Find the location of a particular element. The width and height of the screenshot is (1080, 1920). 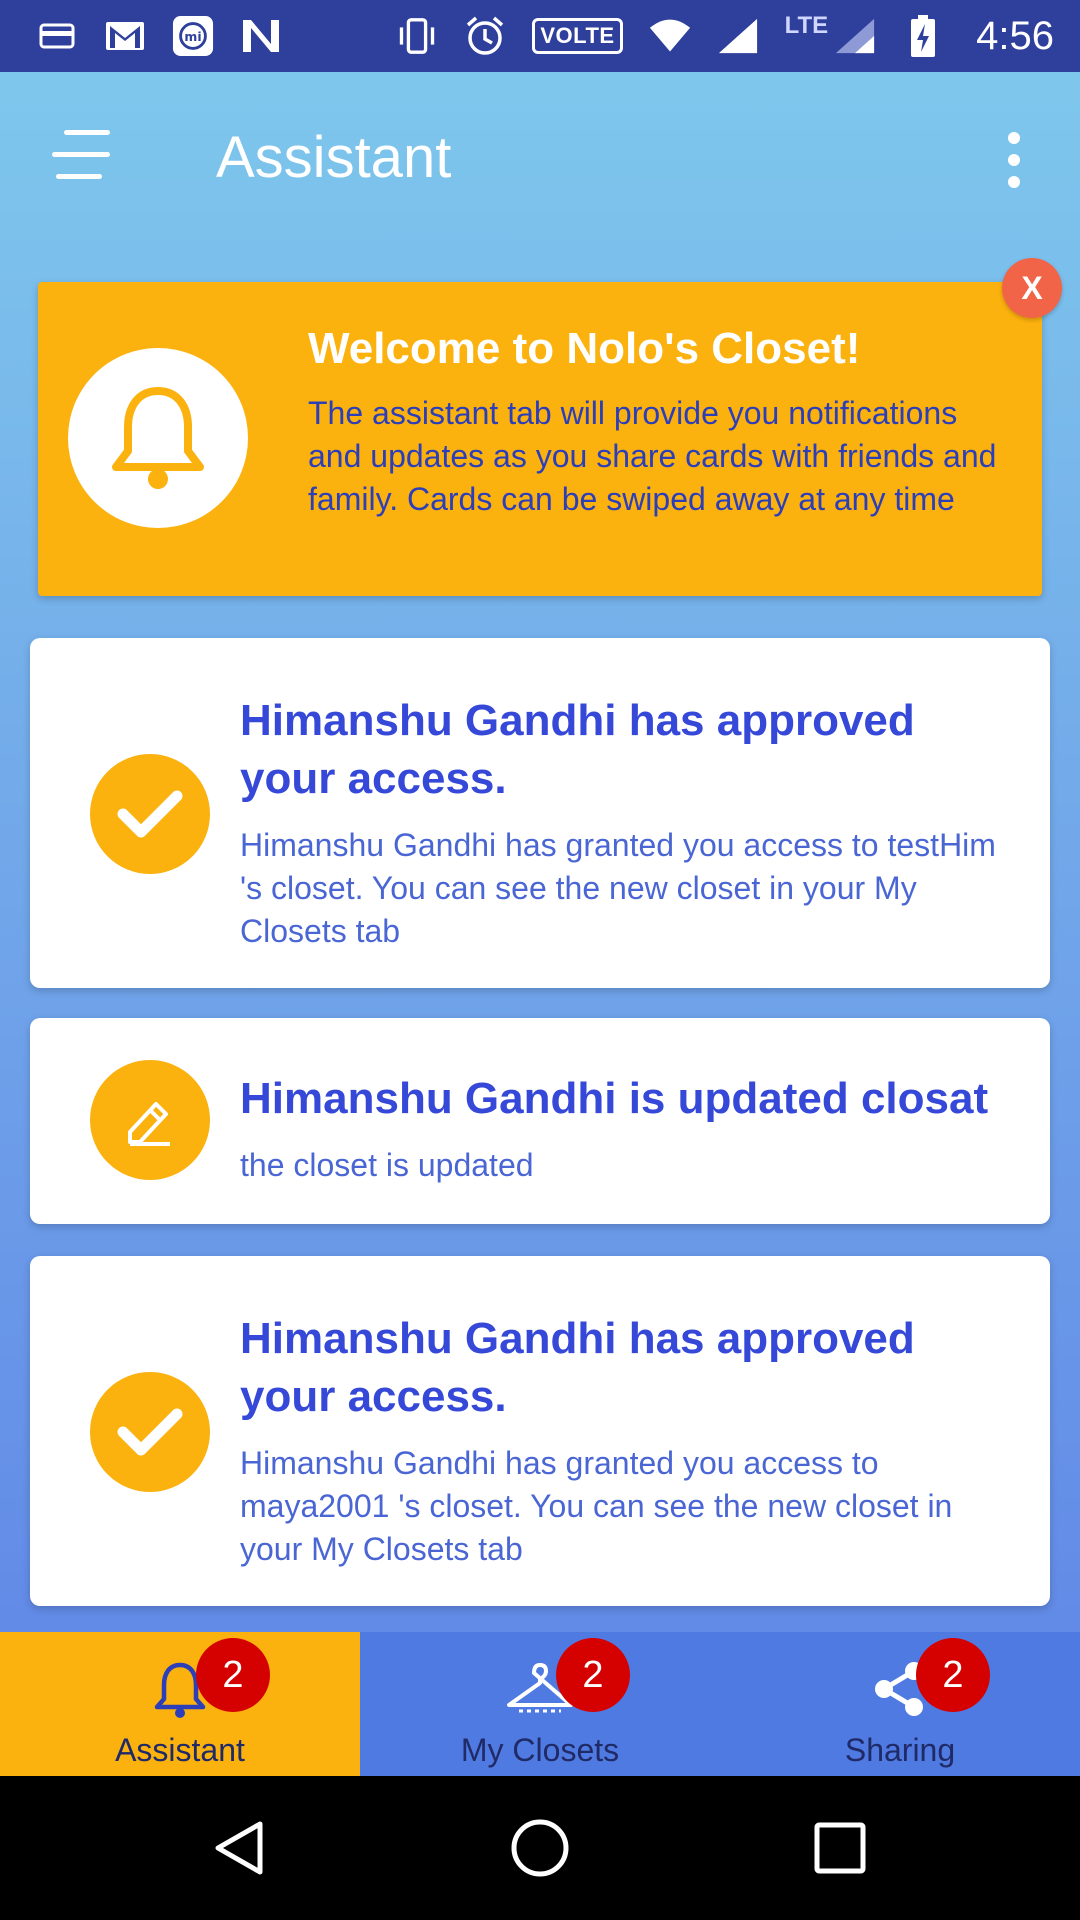

tab-my-closets: 2 My Closets is located at coordinates (540, 1704).